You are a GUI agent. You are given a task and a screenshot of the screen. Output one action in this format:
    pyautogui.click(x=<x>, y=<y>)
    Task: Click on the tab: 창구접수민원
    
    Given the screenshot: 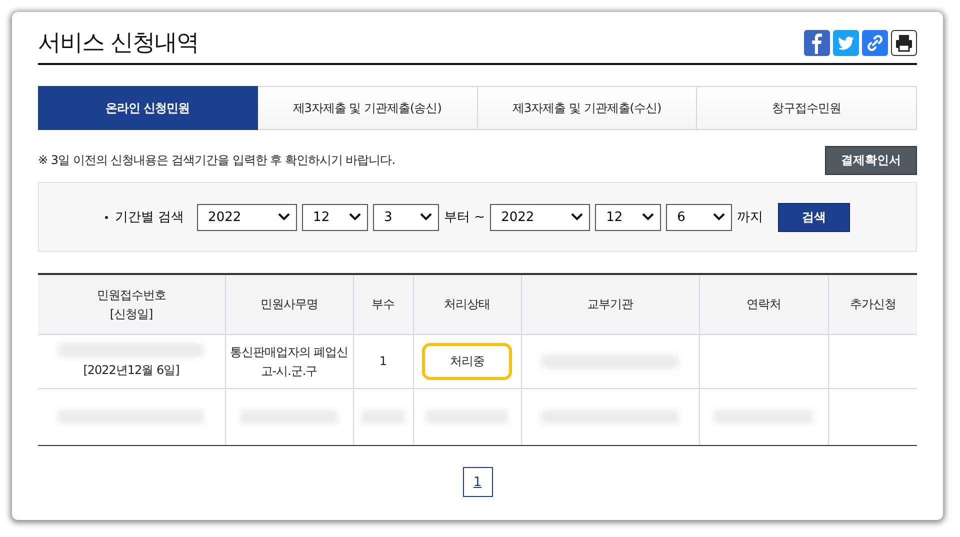 What is the action you would take?
    pyautogui.click(x=807, y=108)
    